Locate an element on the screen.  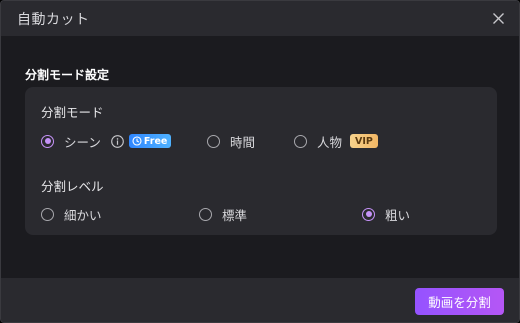
dialog-footer: 動画を分割 is located at coordinates (260, 300).